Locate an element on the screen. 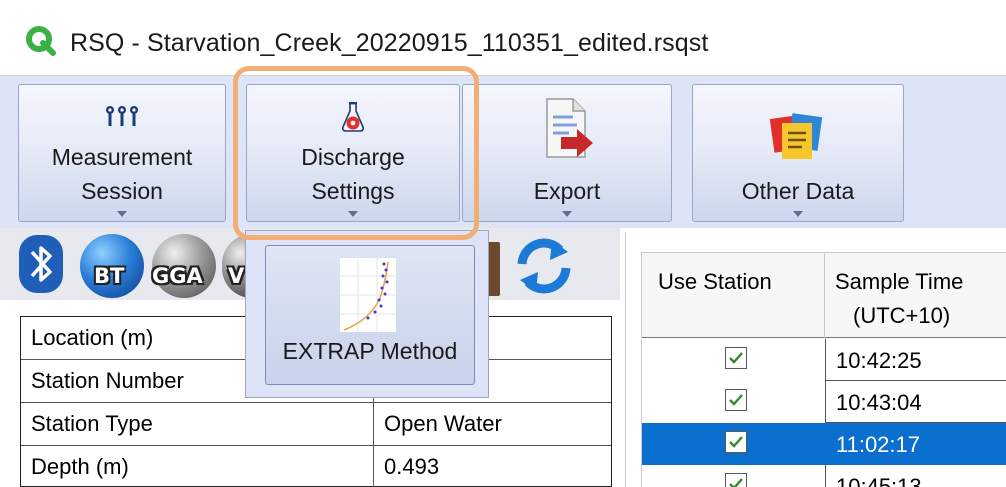  bt-icon-label: BT is located at coordinates (109, 276).